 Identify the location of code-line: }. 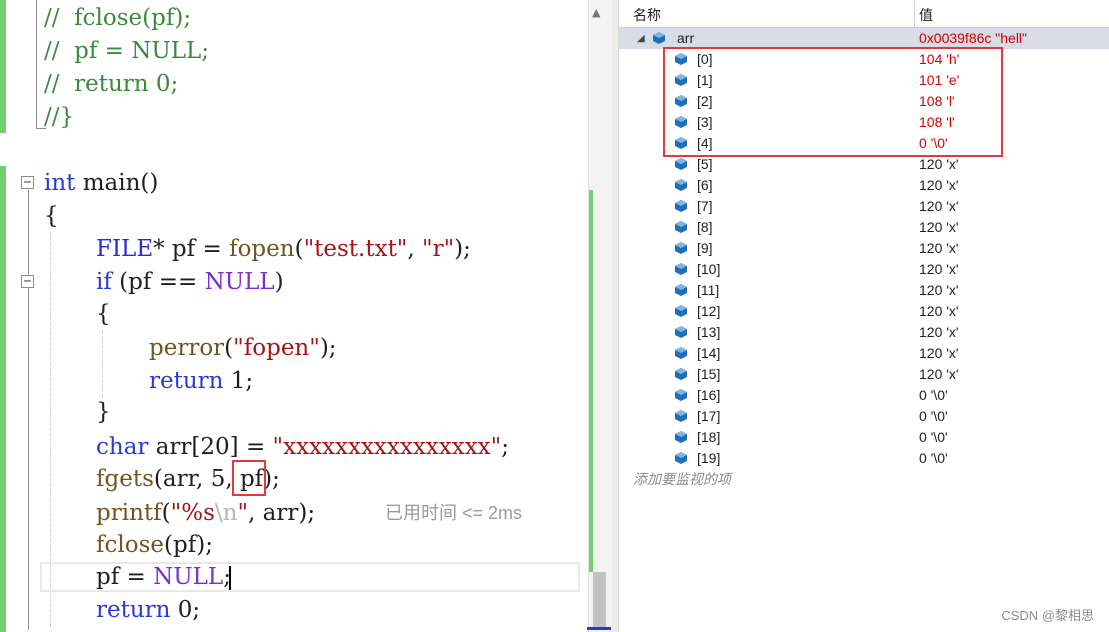
(103, 412).